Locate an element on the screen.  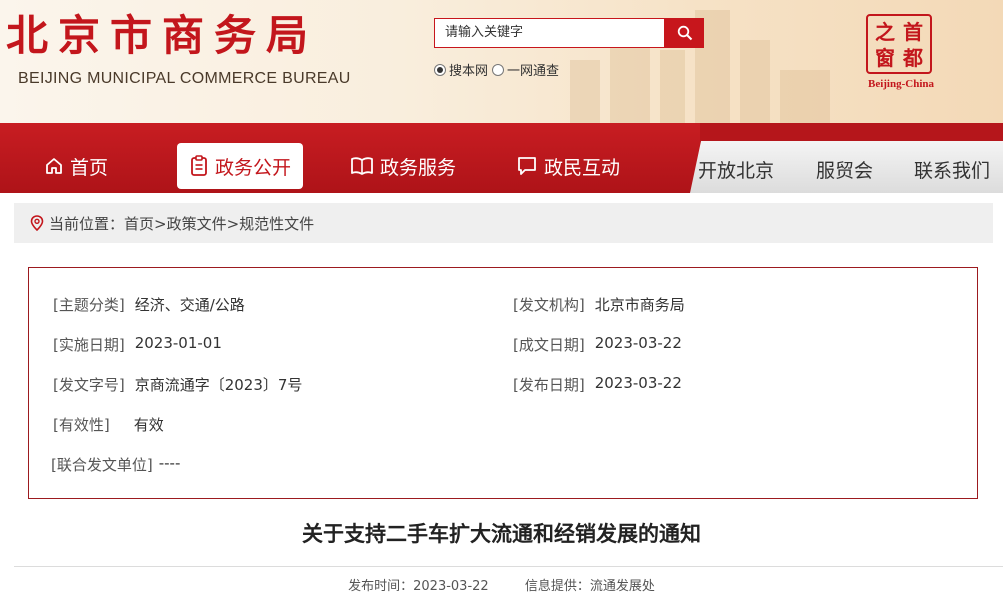
scope-all-label: 一网通查 is located at coordinates (533, 69).